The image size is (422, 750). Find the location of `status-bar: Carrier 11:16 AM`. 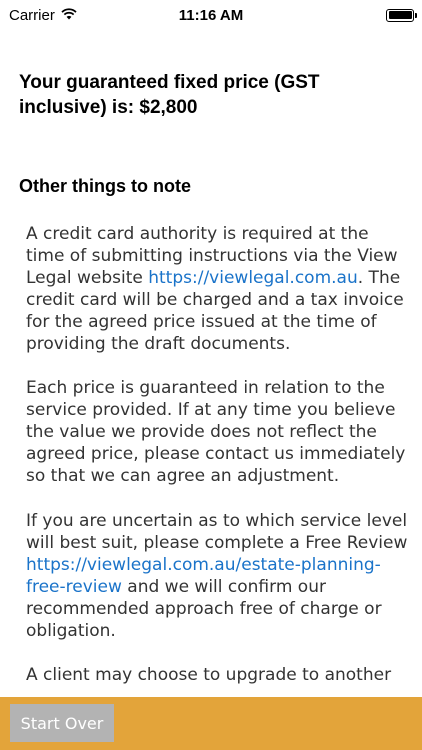

status-bar: Carrier 11:16 AM is located at coordinates (211, 15).